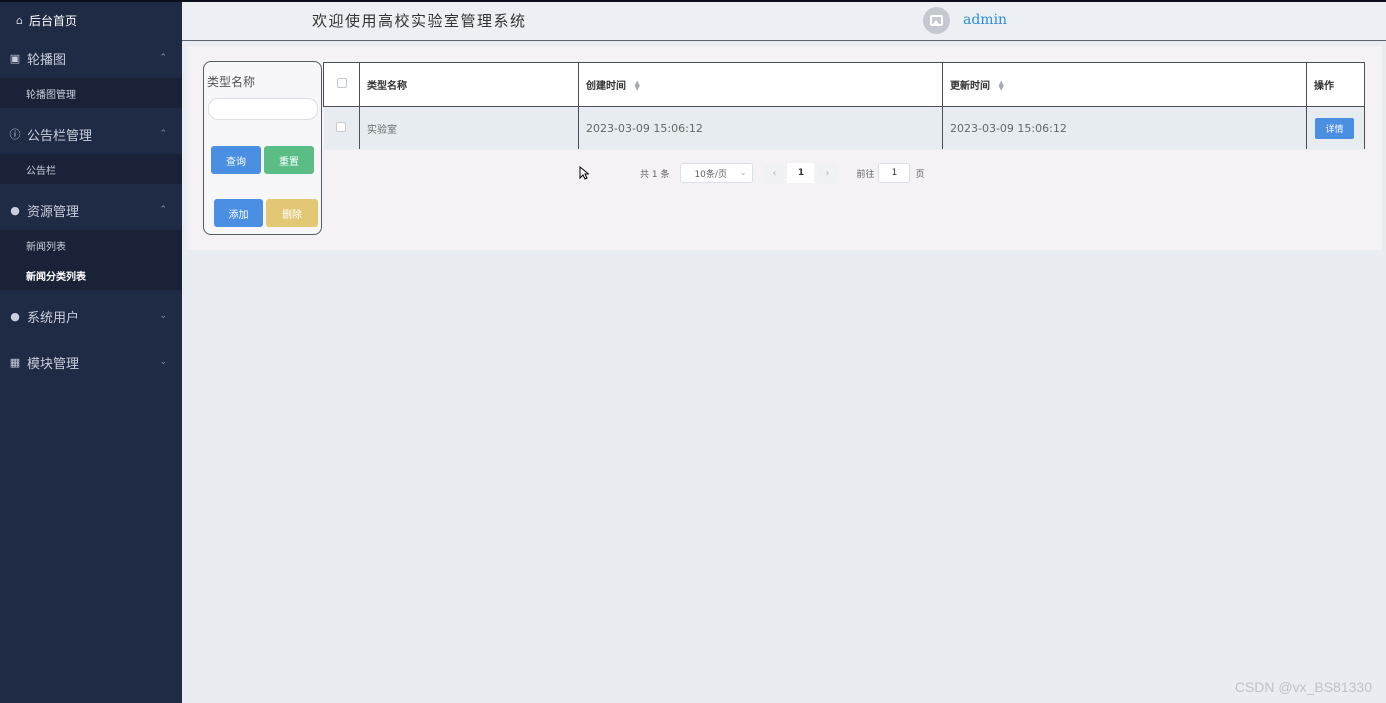 The height and width of the screenshot is (703, 1386). What do you see at coordinates (47, 60) in the screenshot?
I see `sidebar-group-label: 轮播图` at bounding box center [47, 60].